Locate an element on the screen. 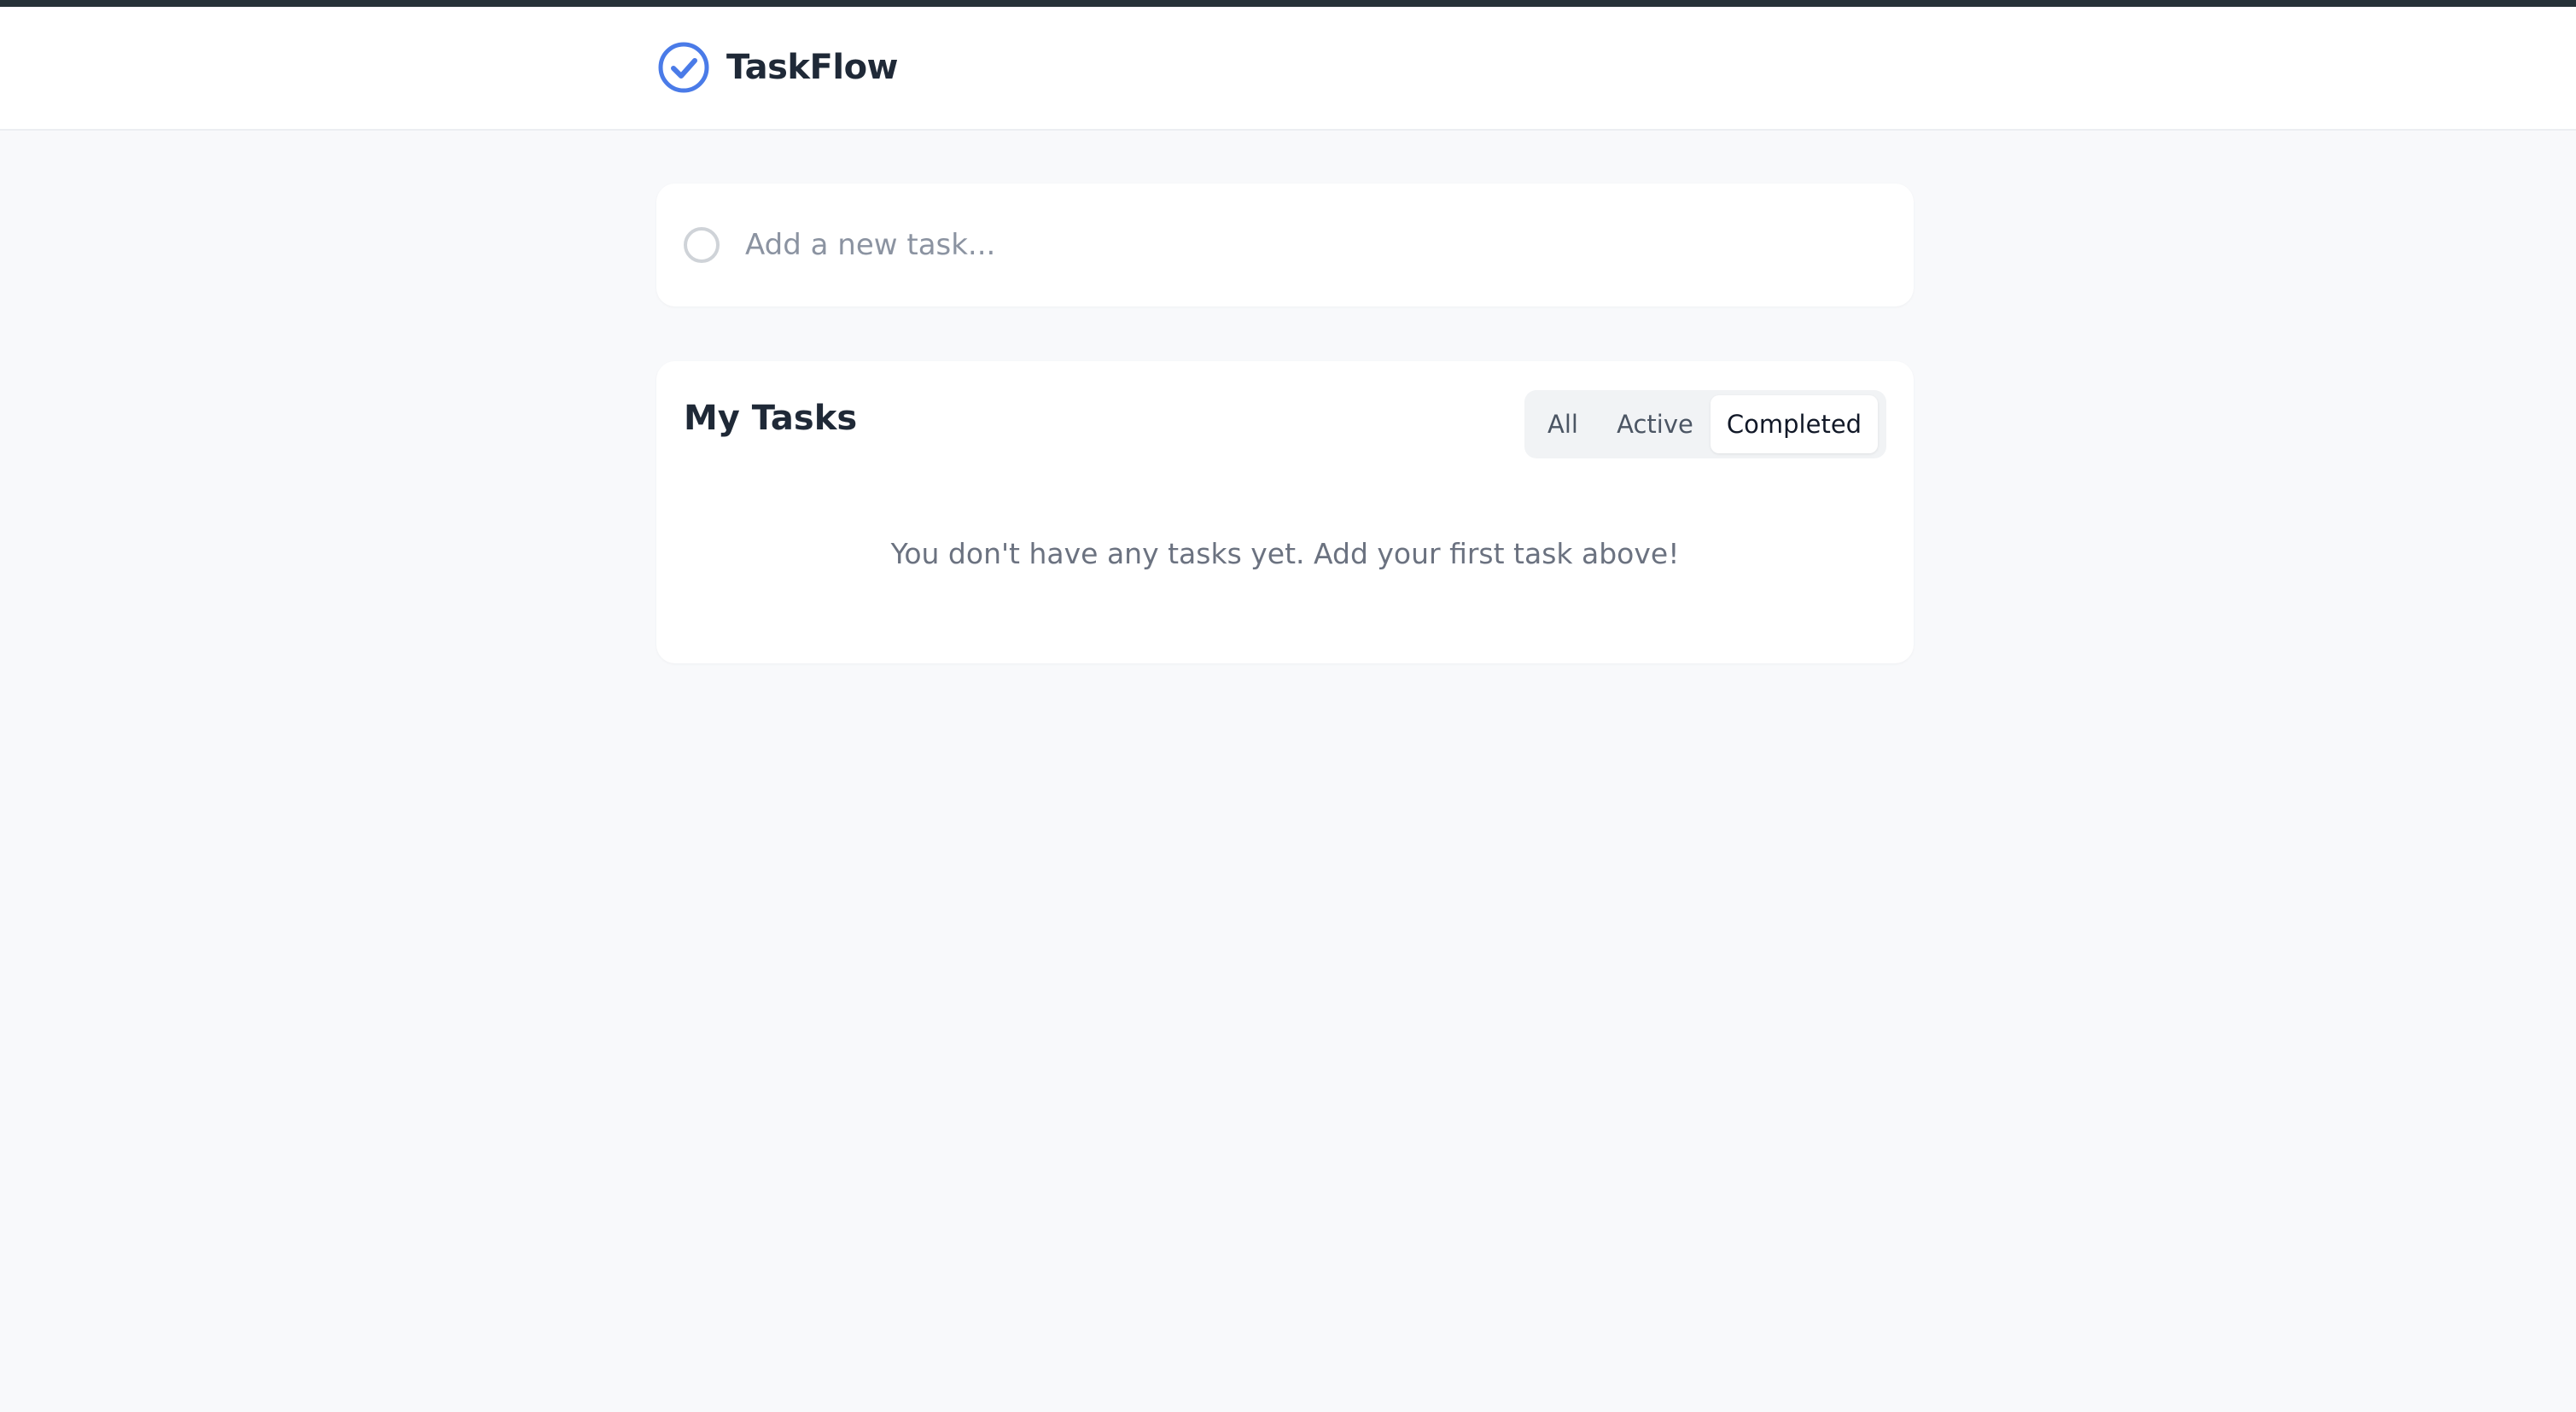  brand: TaskFlow is located at coordinates (777, 67).